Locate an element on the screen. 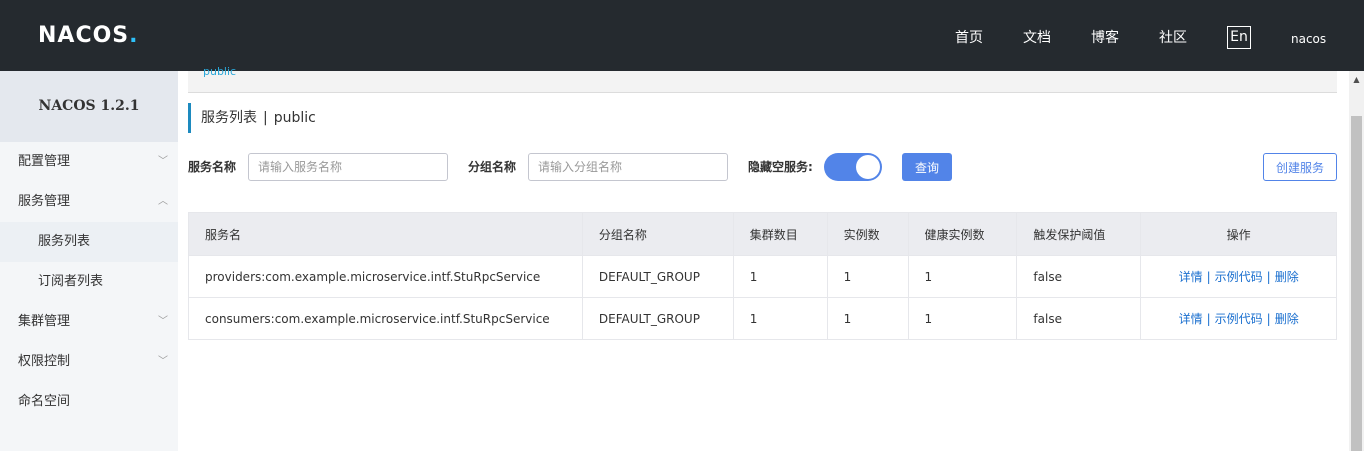 The width and height of the screenshot is (1364, 451). sidebar-item-label: 服务列表 is located at coordinates (64, 241).